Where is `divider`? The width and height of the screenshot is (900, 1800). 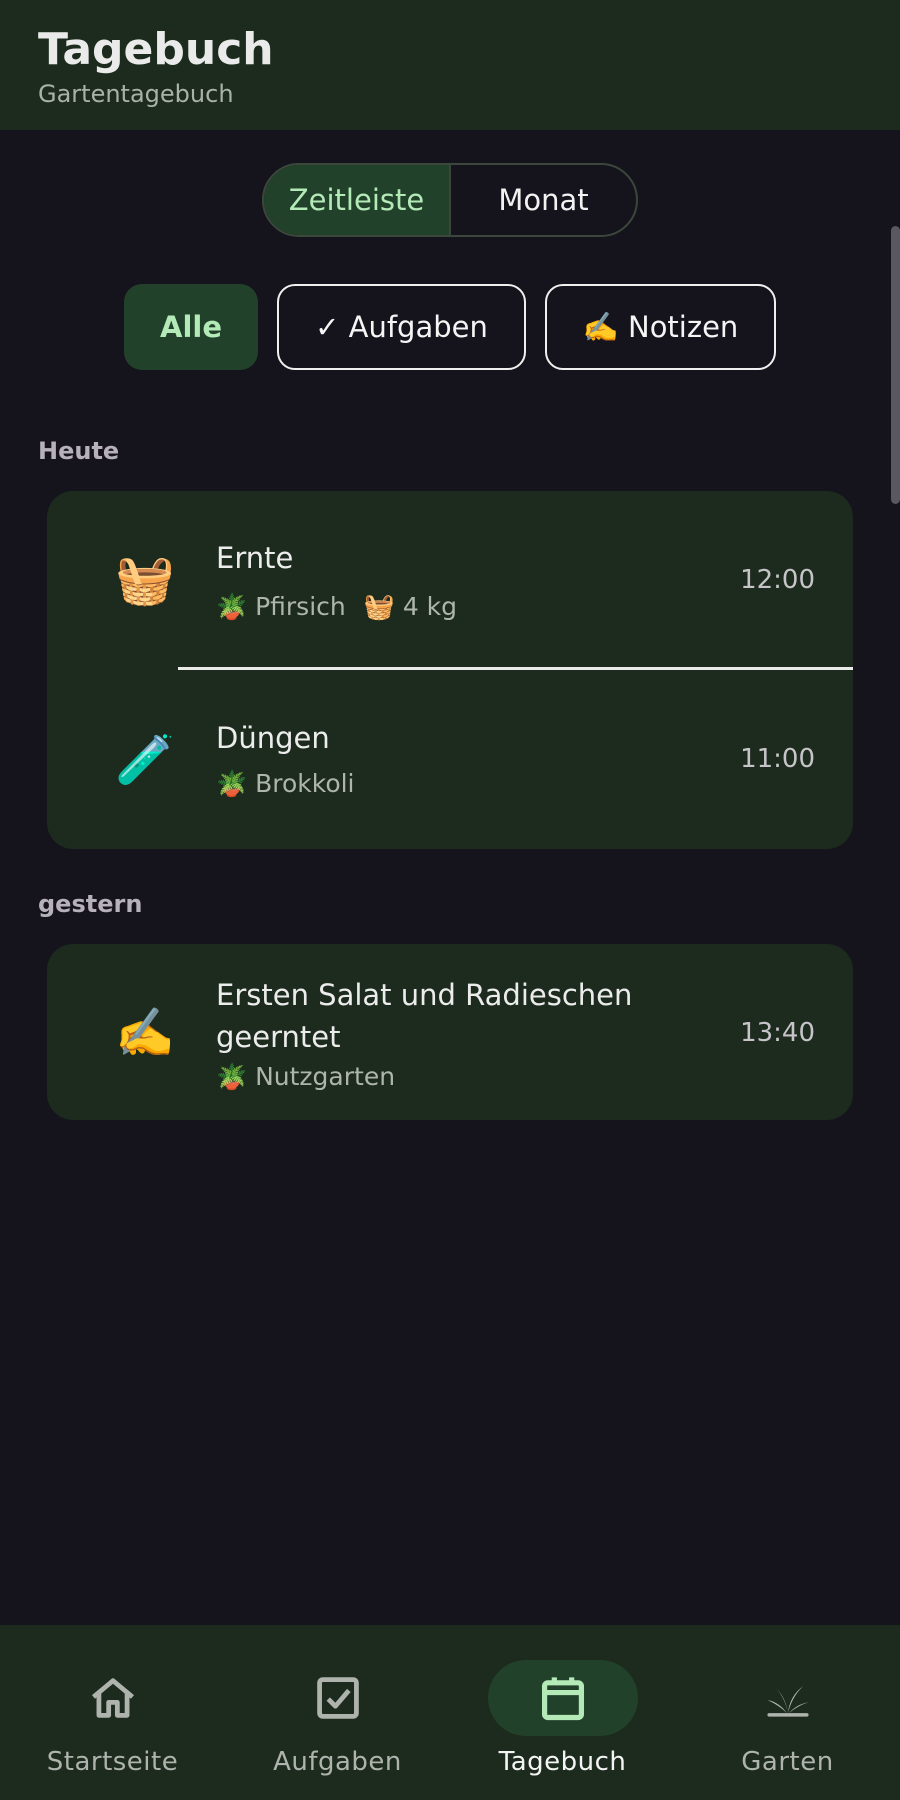
divider is located at coordinates (515, 668).